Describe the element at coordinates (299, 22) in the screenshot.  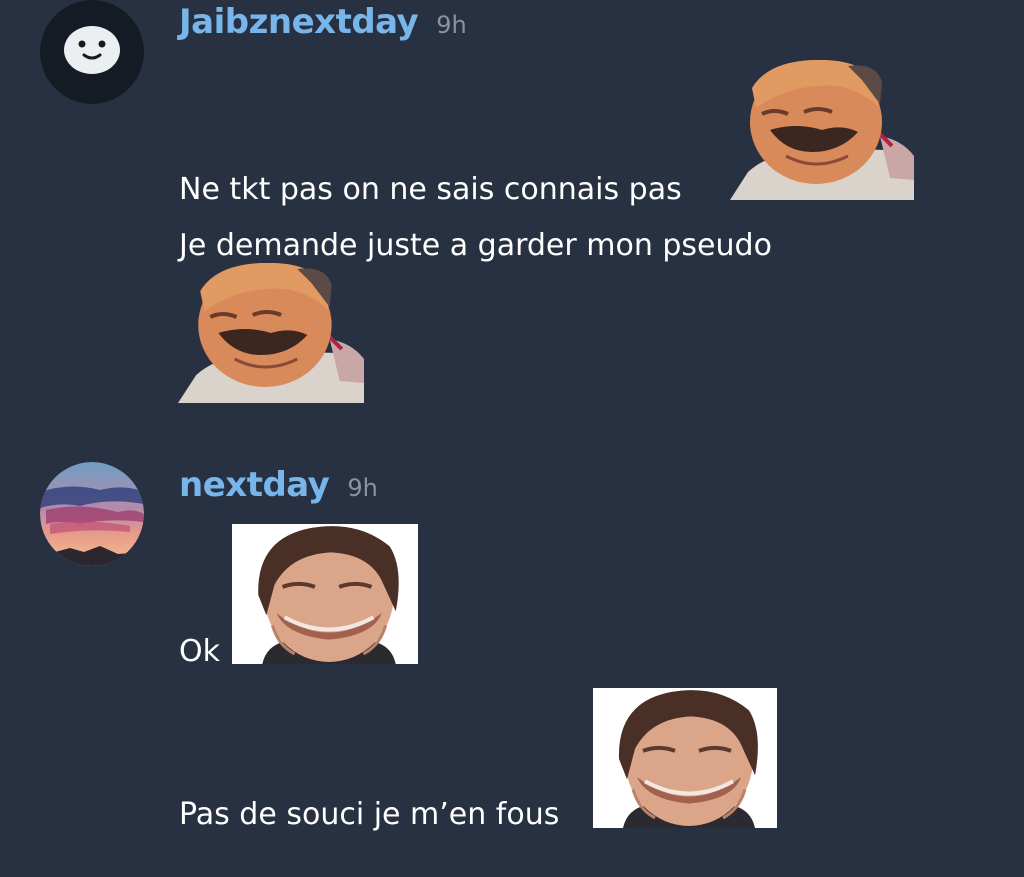
I see `username: Jaibznextday` at that location.